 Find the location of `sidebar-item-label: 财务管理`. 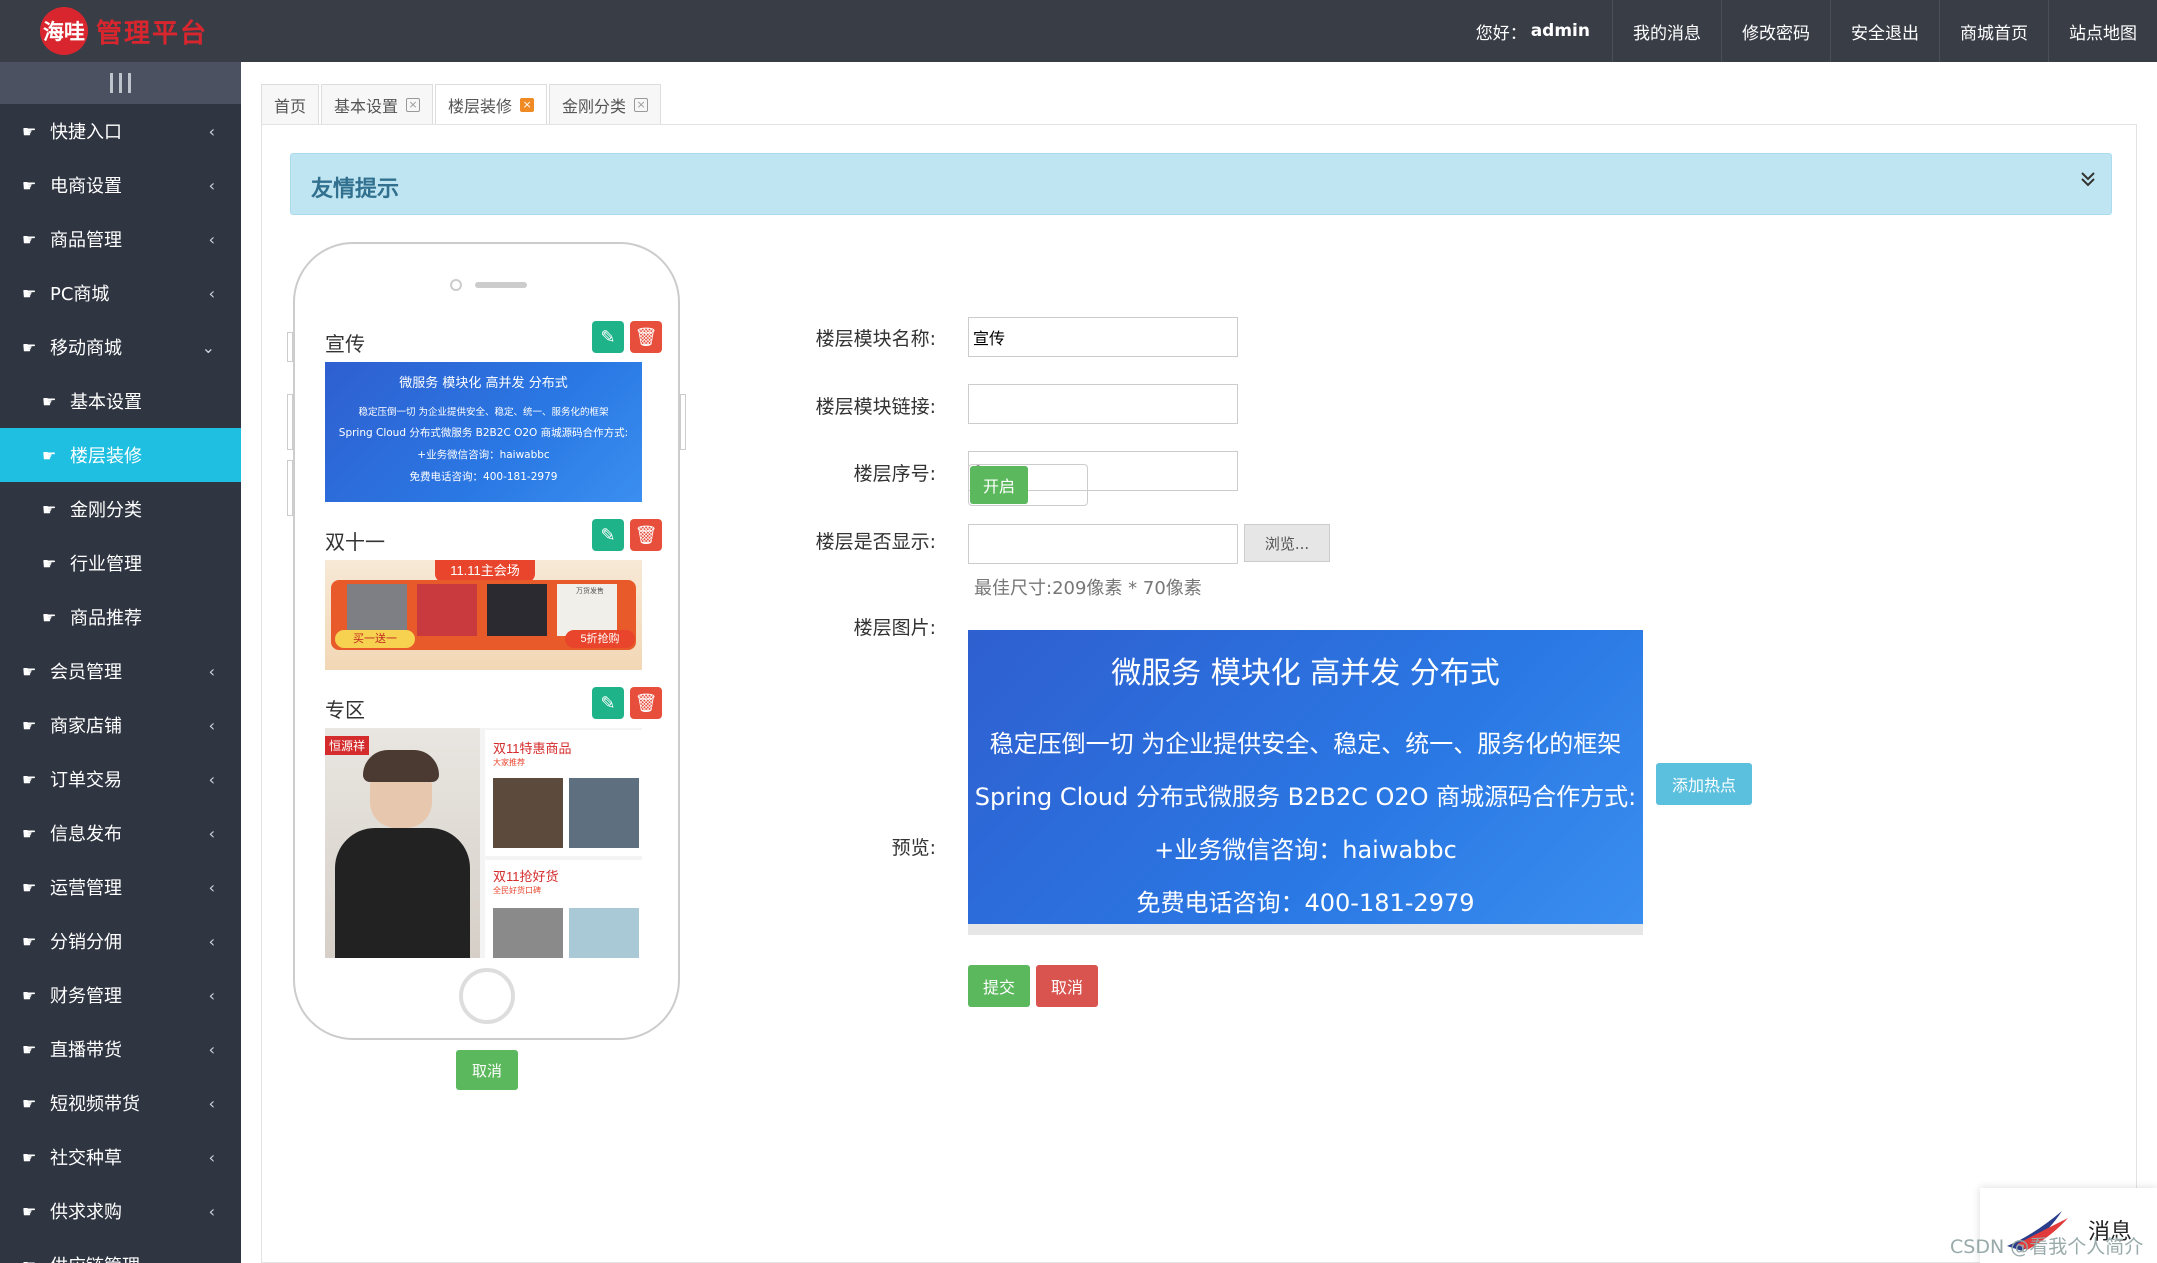

sidebar-item-label: 财务管理 is located at coordinates (86, 996).